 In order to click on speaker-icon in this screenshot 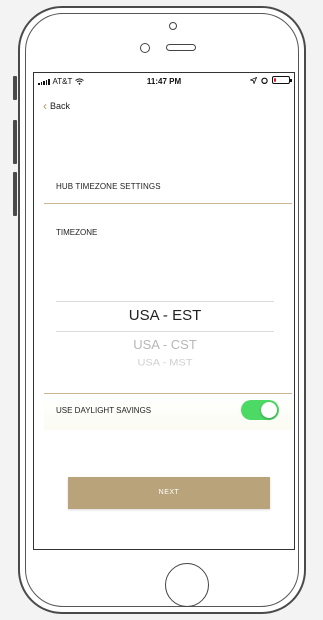, I will do `click(181, 47)`.